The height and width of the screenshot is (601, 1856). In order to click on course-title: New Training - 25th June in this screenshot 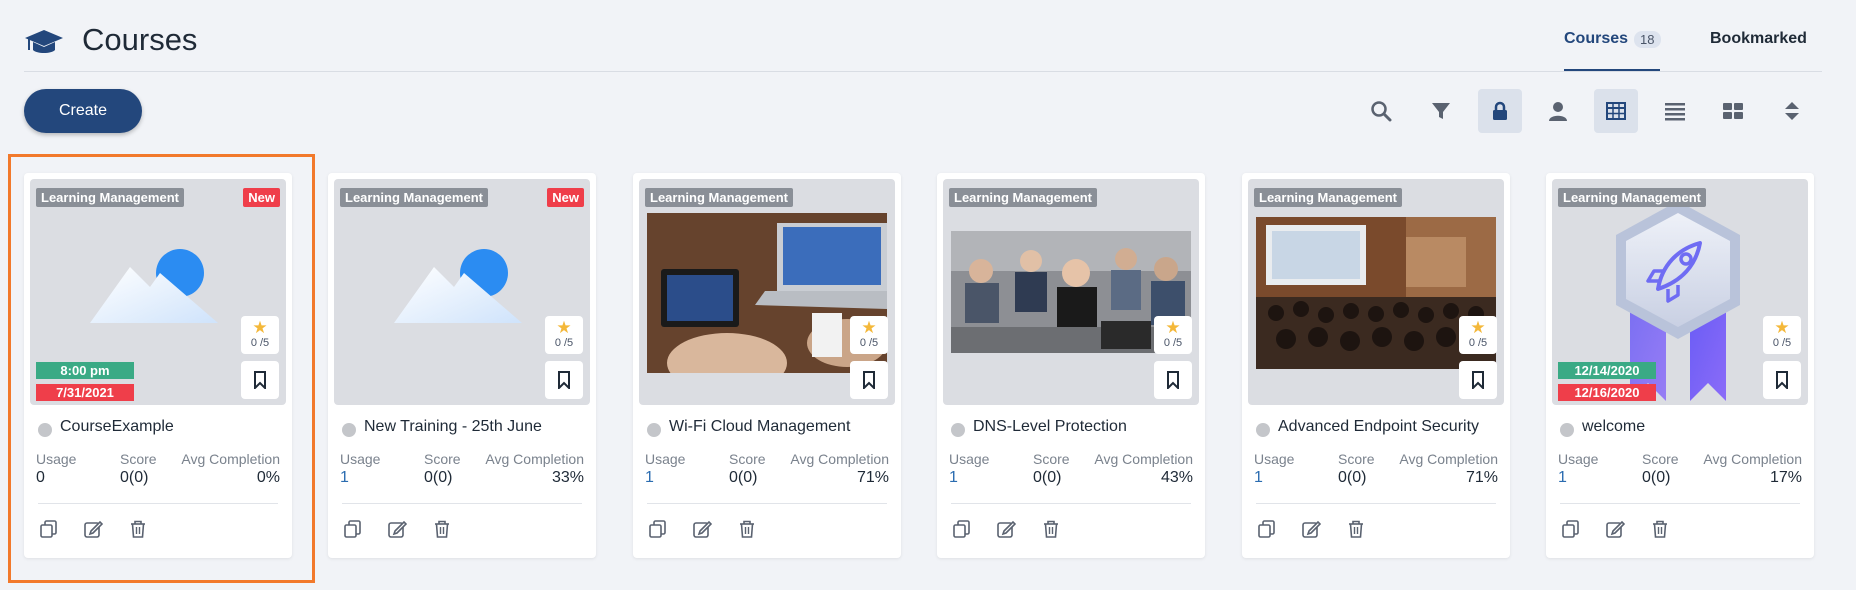, I will do `click(453, 427)`.